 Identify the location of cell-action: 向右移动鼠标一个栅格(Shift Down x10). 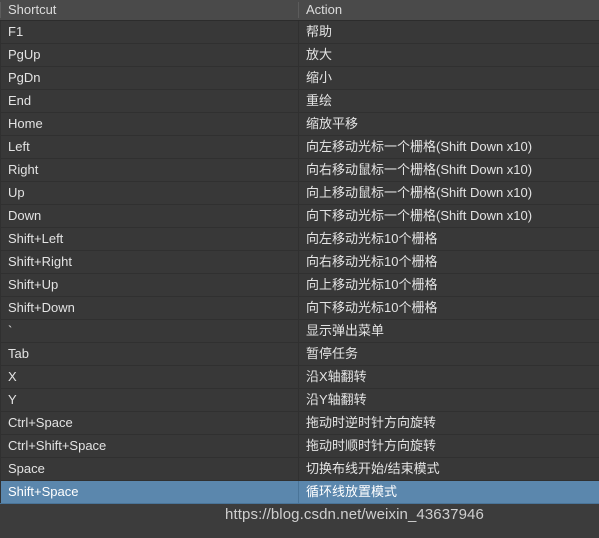
(448, 170).